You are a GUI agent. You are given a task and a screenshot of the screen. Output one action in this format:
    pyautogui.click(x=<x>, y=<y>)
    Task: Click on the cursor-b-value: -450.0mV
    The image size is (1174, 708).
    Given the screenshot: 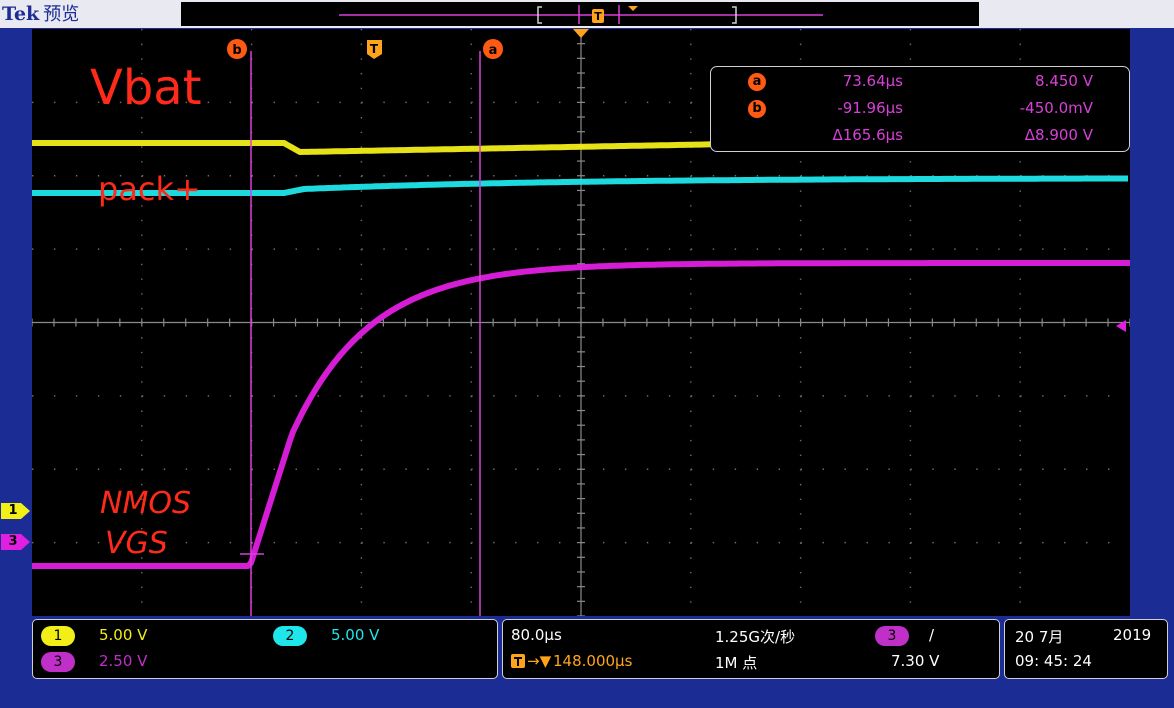 What is the action you would take?
    pyautogui.click(x=1056, y=108)
    